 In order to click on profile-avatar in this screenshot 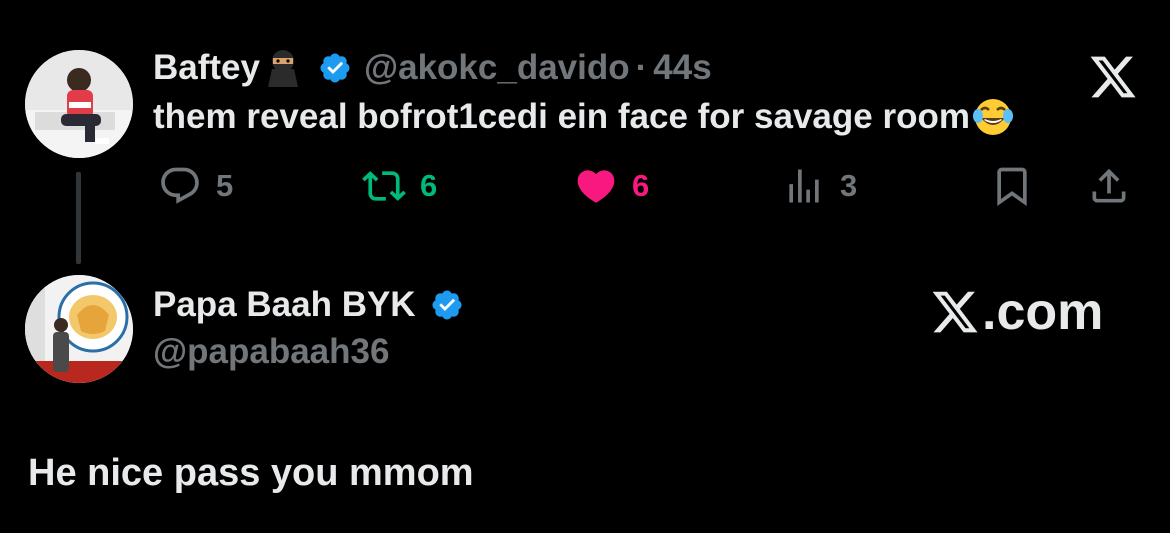, I will do `click(79, 329)`.